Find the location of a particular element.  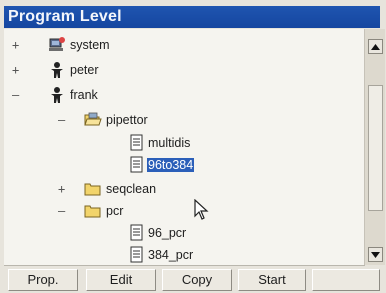

mouse-cursor-icon is located at coordinates (201, 209).